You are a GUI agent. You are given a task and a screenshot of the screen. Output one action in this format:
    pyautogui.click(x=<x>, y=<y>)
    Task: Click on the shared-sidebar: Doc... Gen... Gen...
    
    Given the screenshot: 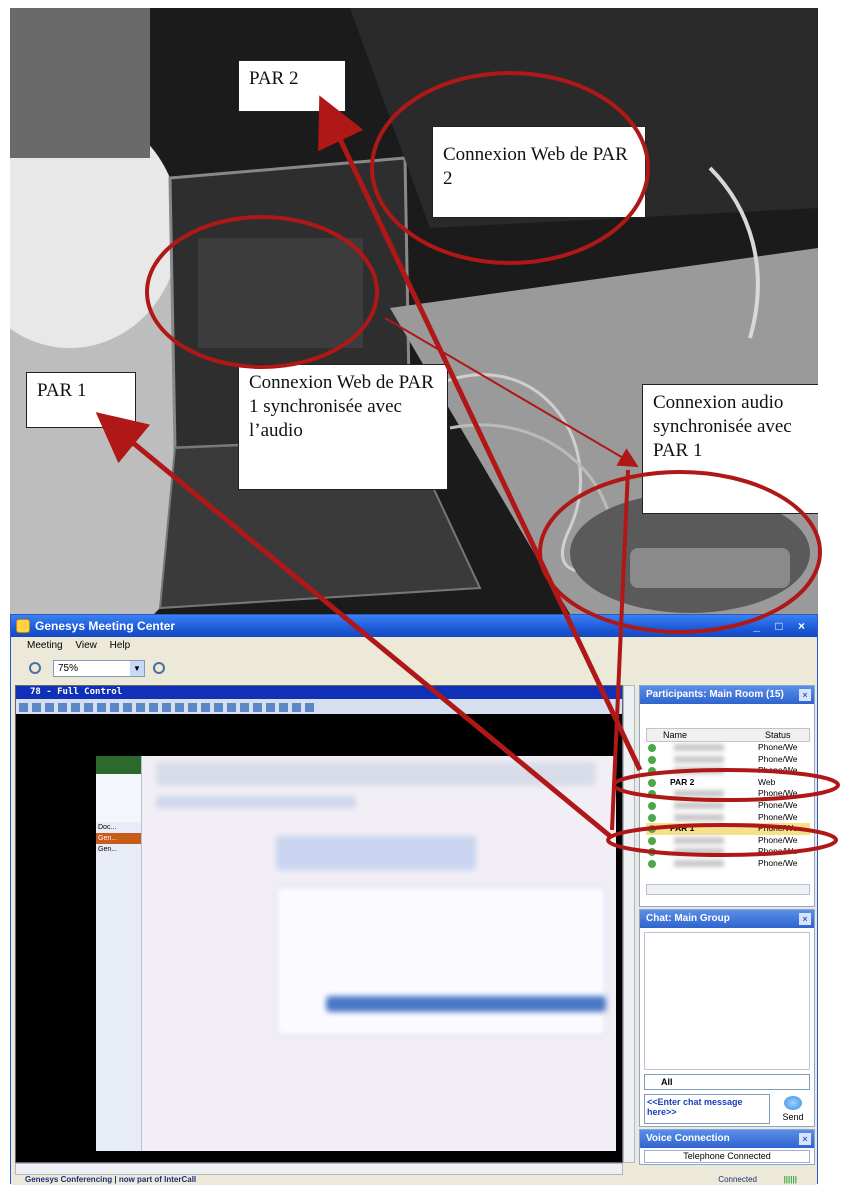 What is the action you would take?
    pyautogui.click(x=119, y=953)
    